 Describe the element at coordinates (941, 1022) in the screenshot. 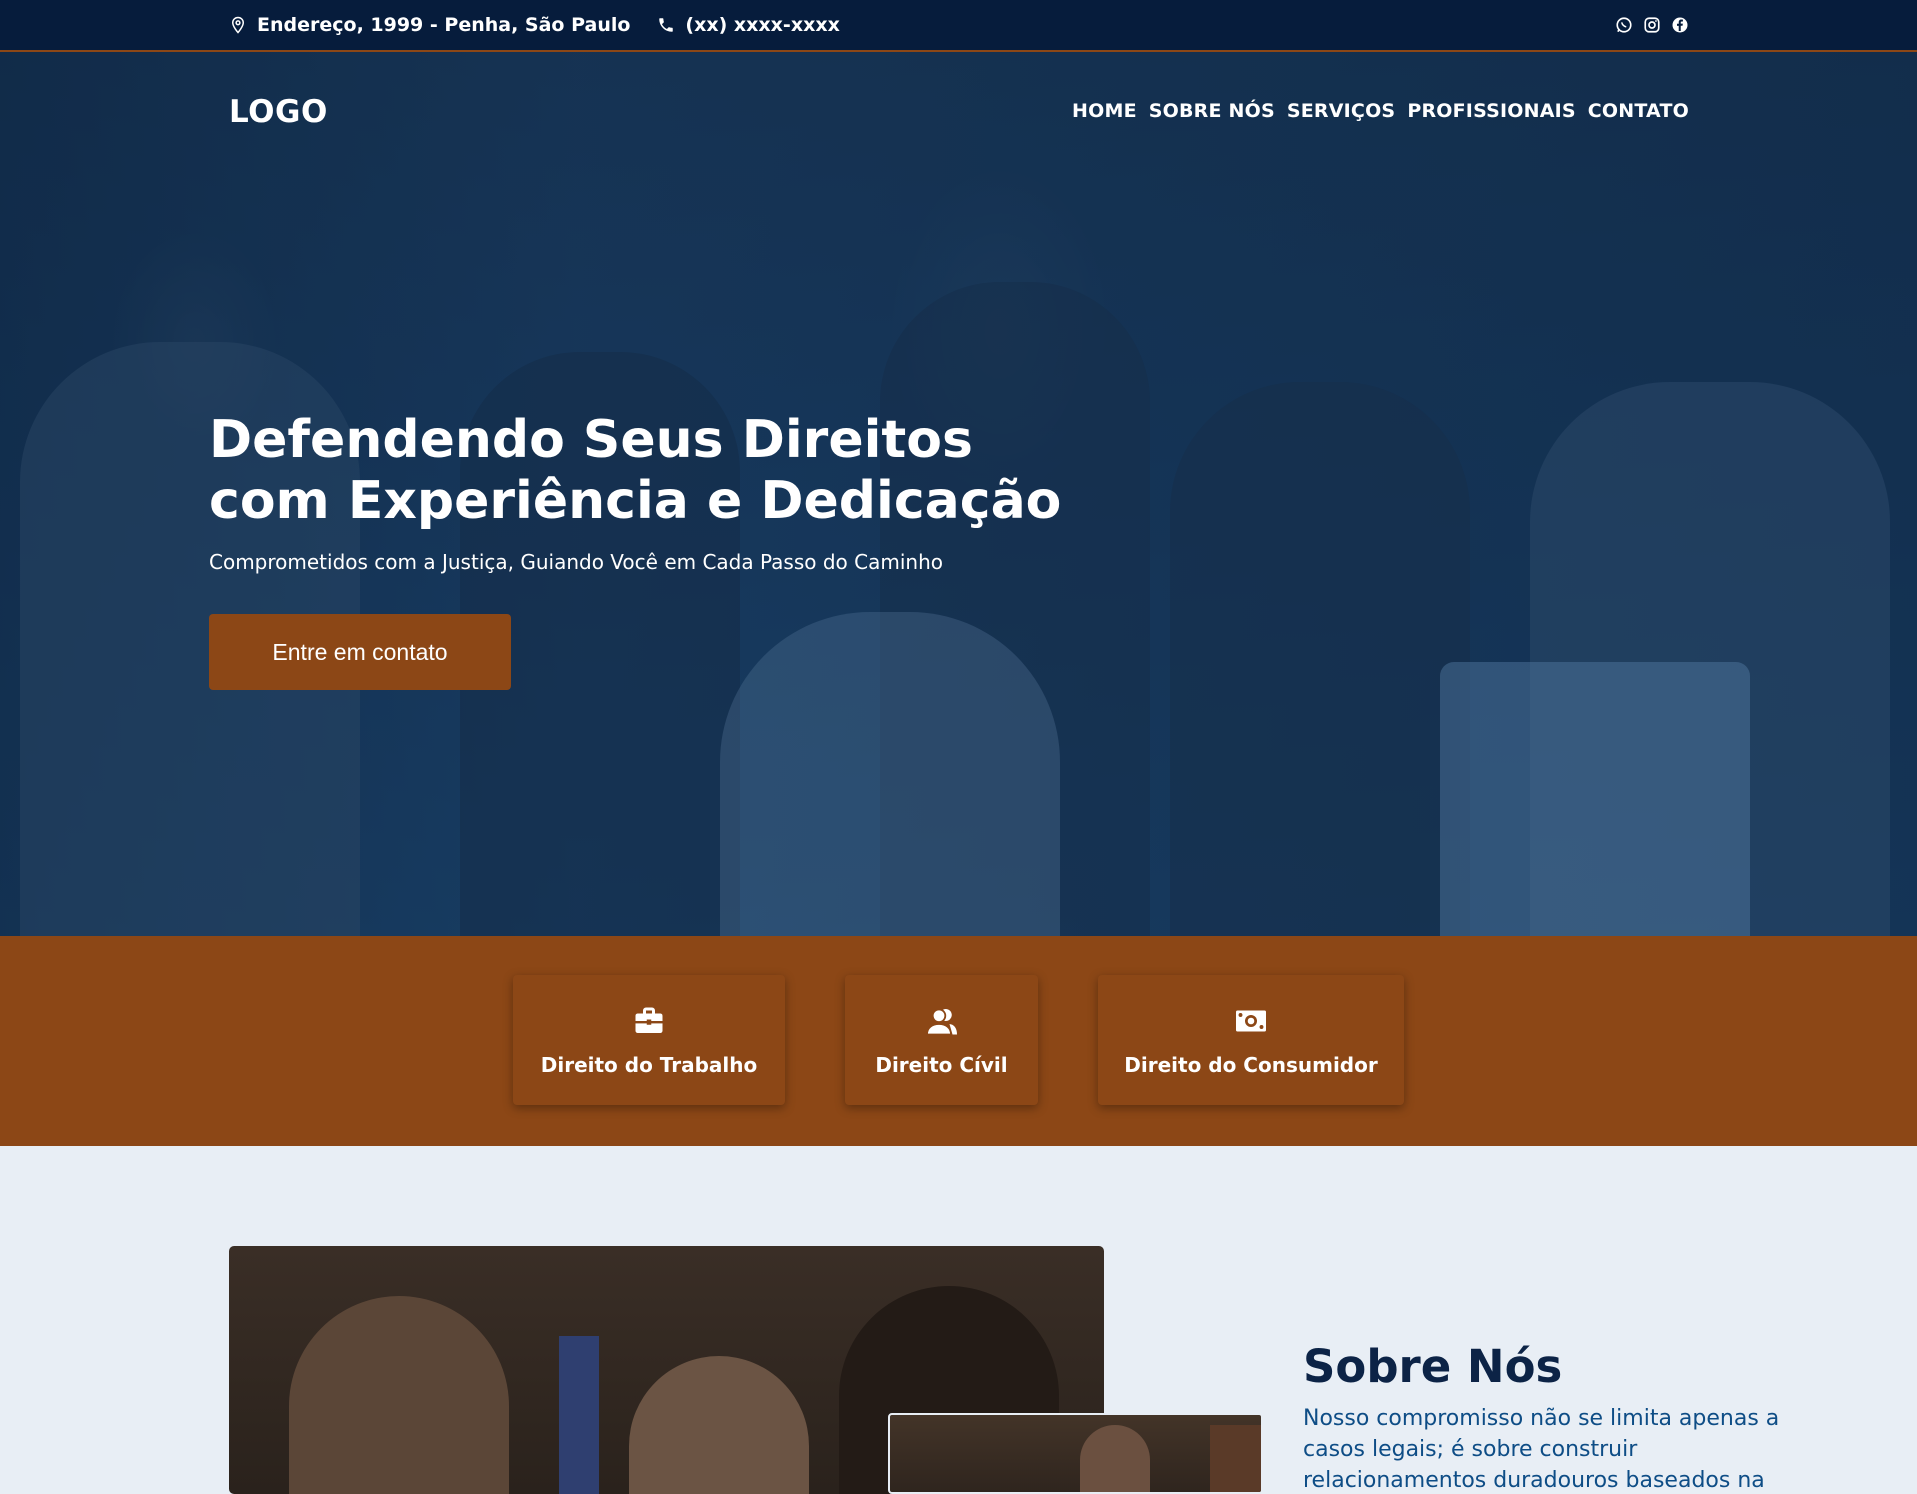

I see `users-icon` at that location.